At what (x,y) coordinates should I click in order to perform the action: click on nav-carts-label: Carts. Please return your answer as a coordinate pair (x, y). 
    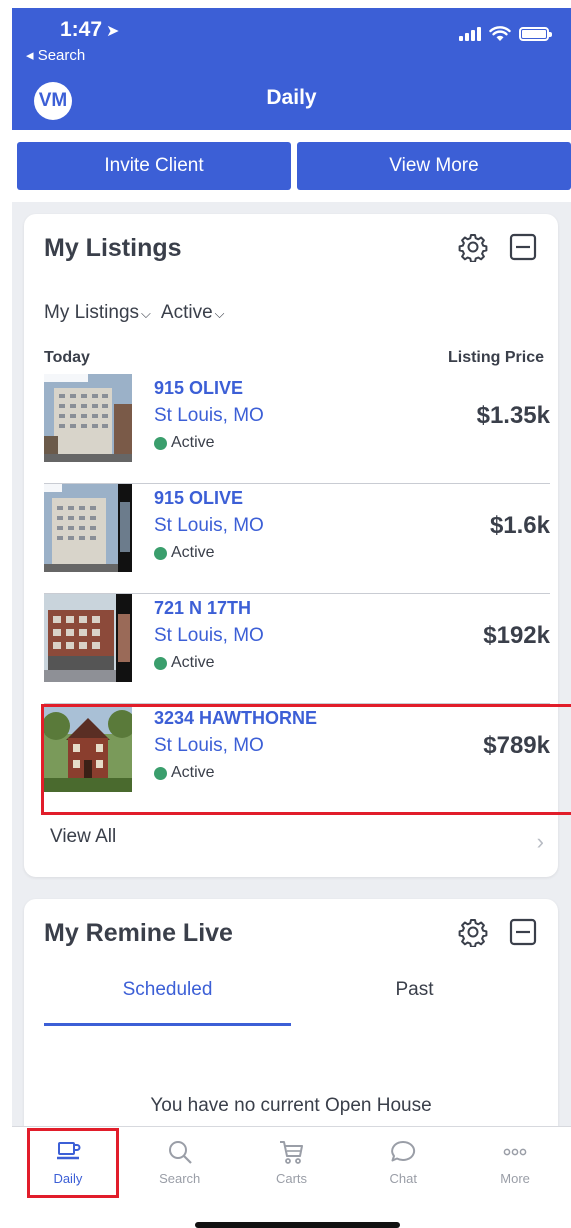
    Looking at the image, I should click on (291, 1178).